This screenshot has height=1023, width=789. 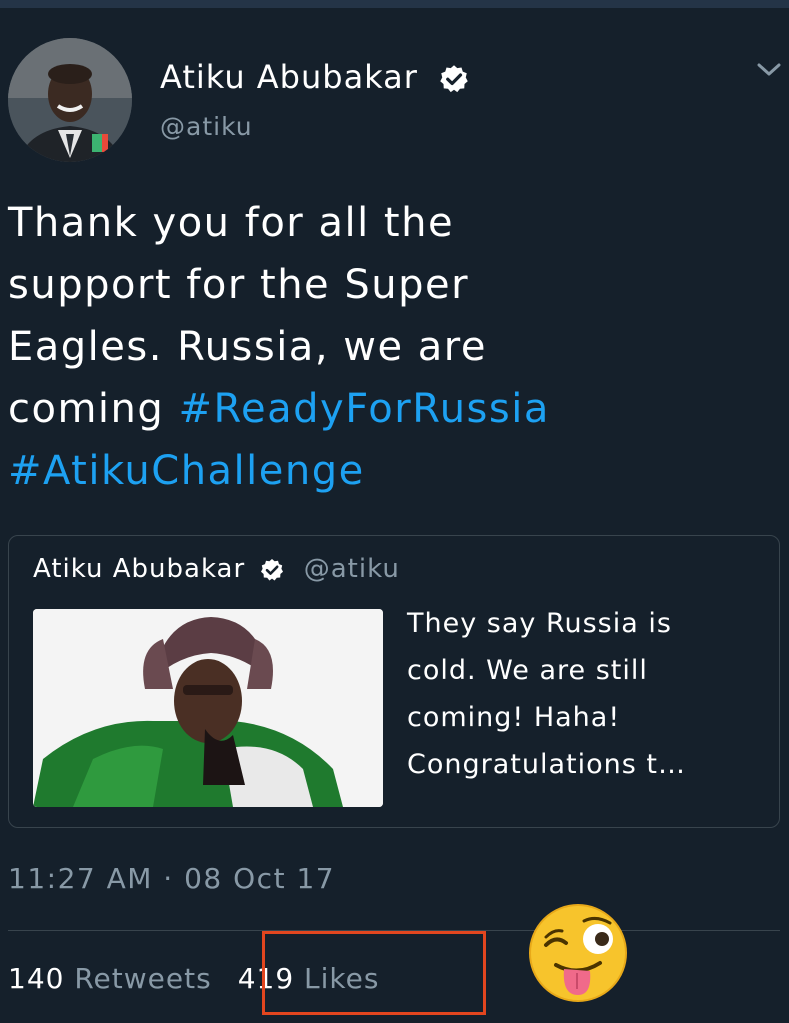 What do you see at coordinates (231, 223) in the screenshot?
I see `tweet-text-line: Thank you for all the` at bounding box center [231, 223].